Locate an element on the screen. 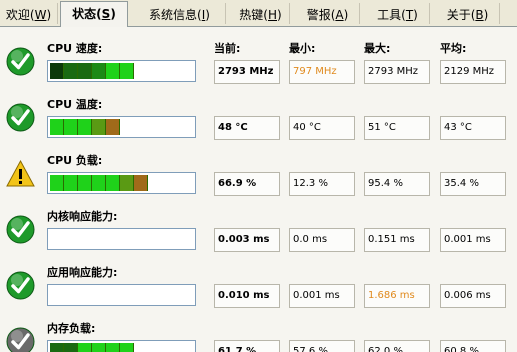 The height and width of the screenshot is (352, 517). metric-label: CPU 速度: is located at coordinates (75, 48).